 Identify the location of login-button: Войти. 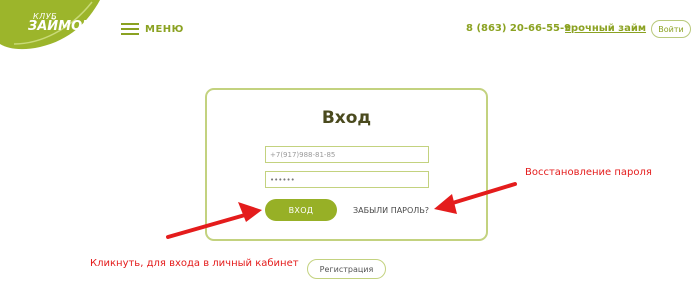
(671, 29).